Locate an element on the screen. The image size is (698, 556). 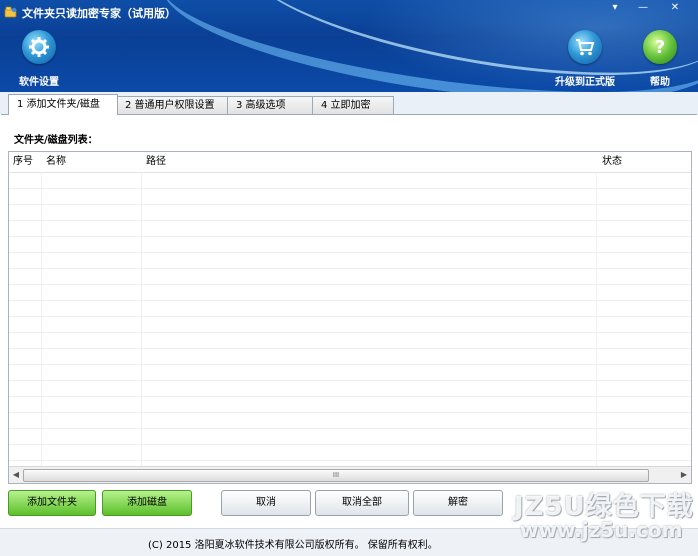
horizontal-scrollbar: ◀ III ▶ is located at coordinates (350, 474).